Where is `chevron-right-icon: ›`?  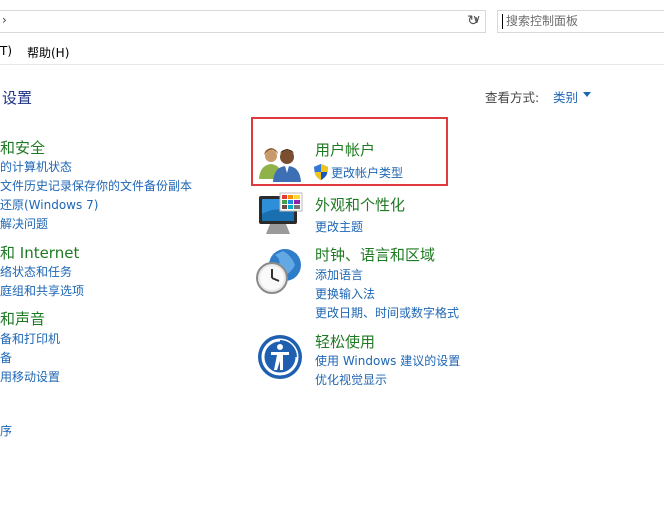 chevron-right-icon: › is located at coordinates (4, 20).